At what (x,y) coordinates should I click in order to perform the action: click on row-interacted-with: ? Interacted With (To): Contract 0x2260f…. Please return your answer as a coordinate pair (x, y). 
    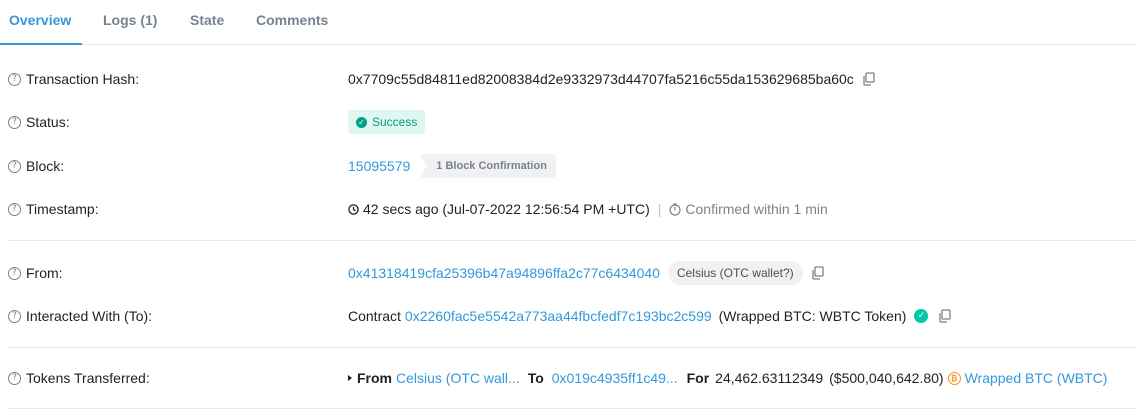
    Looking at the image, I should click on (568, 316).